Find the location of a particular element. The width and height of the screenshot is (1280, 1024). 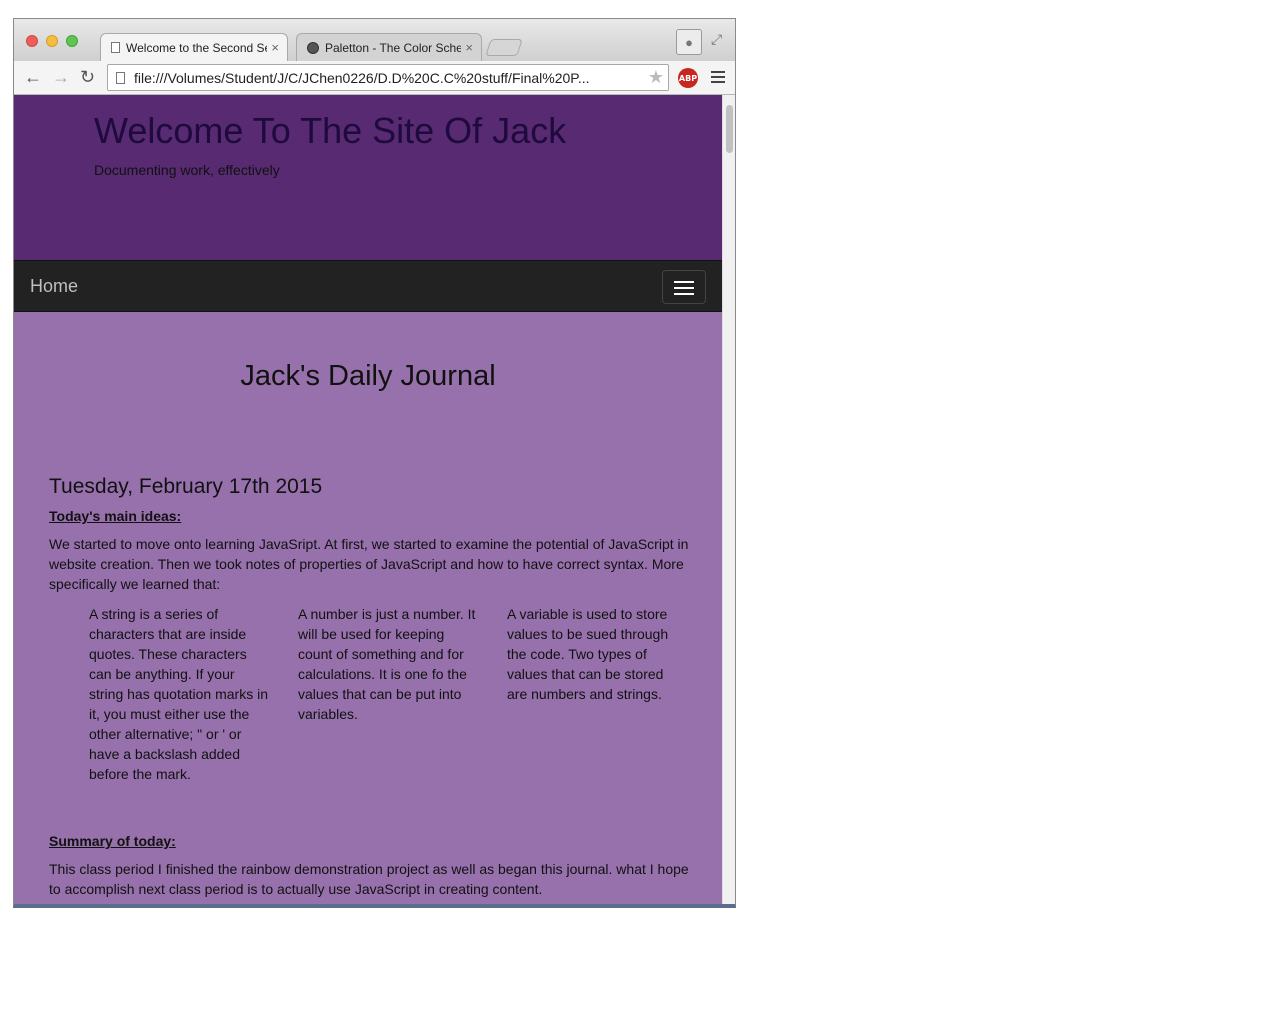

profile-icon: ● is located at coordinates (689, 42).